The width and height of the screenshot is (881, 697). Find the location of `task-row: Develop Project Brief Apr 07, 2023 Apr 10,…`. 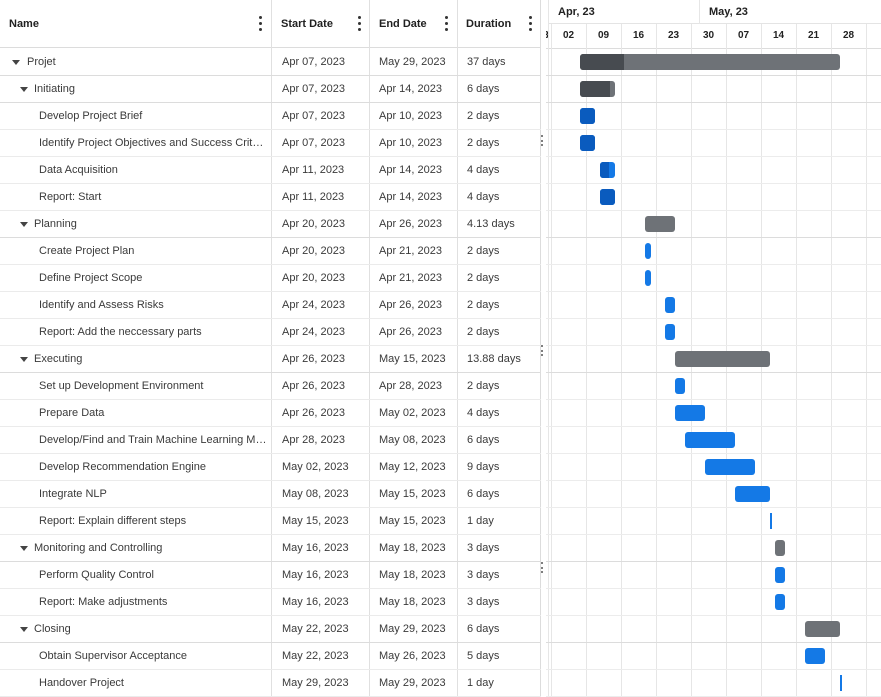

task-row: Develop Project Brief Apr 07, 2023 Apr 10,… is located at coordinates (270, 116).